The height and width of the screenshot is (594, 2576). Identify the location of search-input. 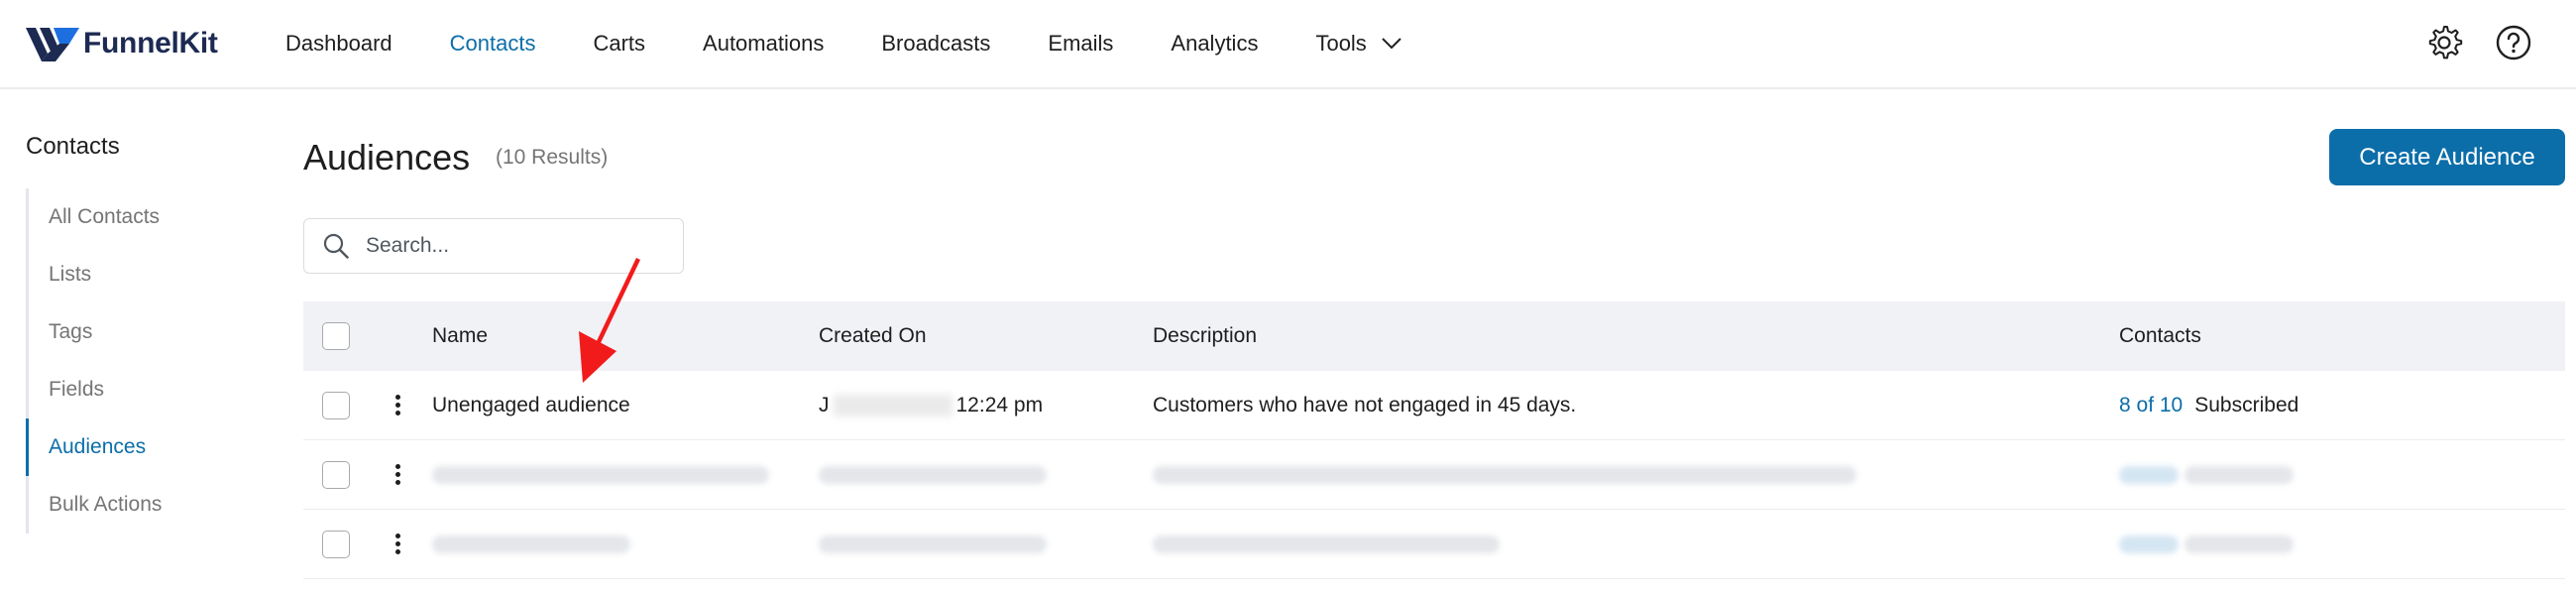
(514, 246).